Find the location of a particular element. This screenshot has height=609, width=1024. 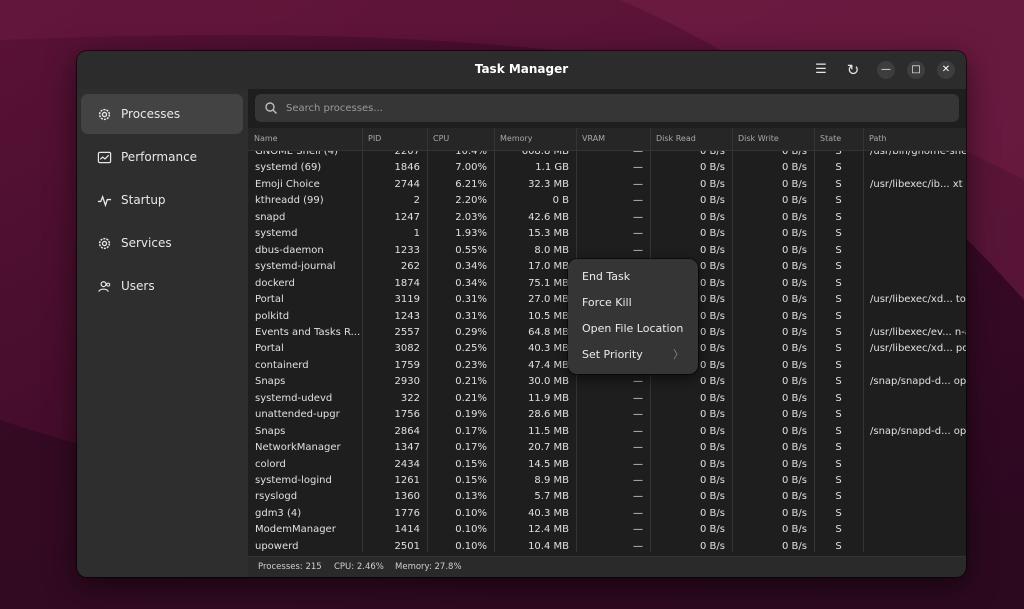

cell-pid: 262 is located at coordinates (410, 267).